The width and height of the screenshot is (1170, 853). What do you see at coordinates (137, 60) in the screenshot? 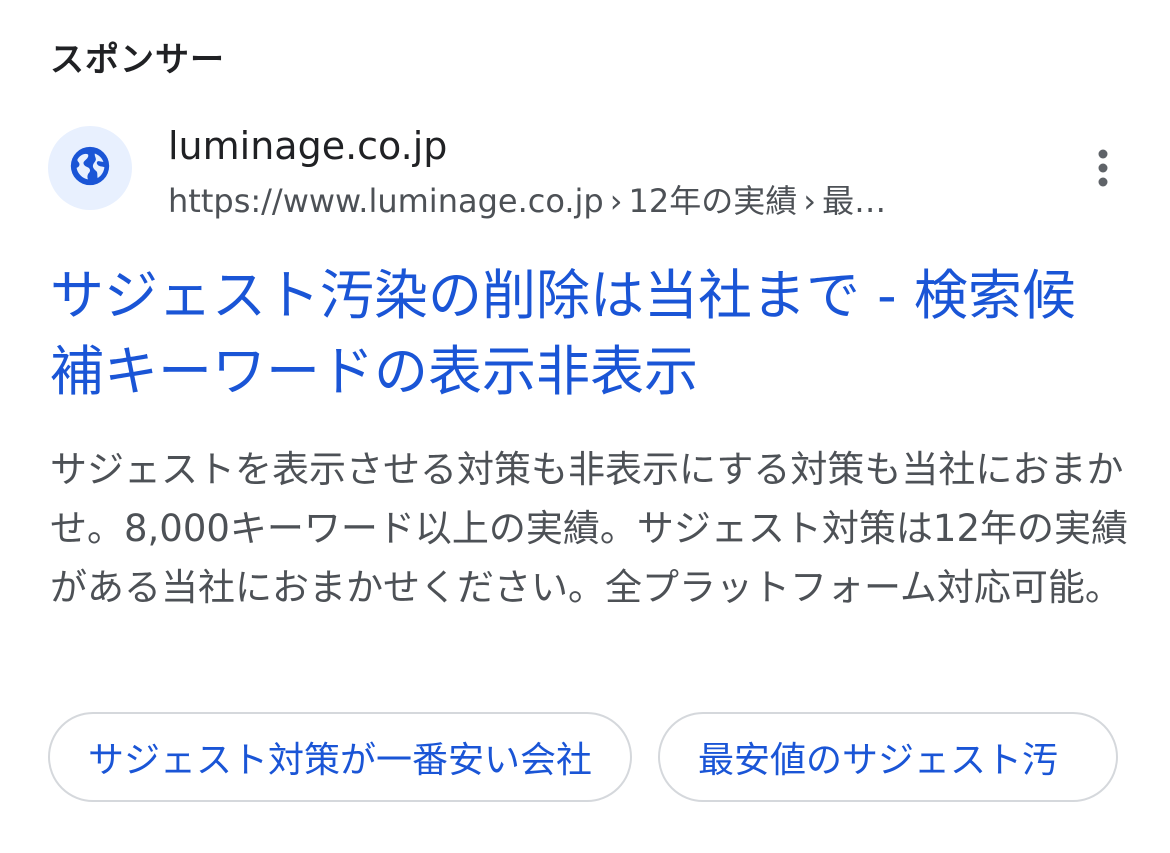
I see `sponsored-label: スポンサー` at bounding box center [137, 60].